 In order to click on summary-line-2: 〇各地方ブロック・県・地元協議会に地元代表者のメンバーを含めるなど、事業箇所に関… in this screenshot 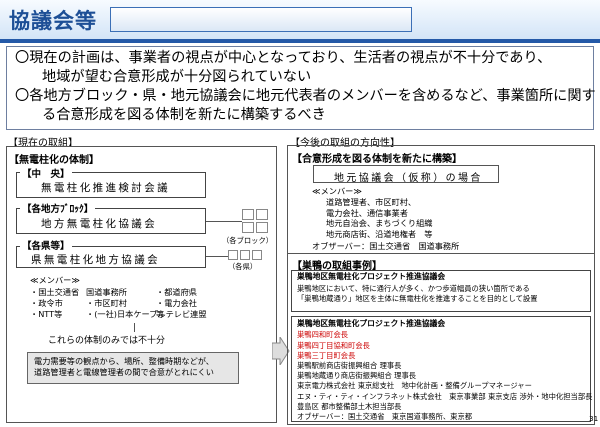, I will do `click(305, 96)`.